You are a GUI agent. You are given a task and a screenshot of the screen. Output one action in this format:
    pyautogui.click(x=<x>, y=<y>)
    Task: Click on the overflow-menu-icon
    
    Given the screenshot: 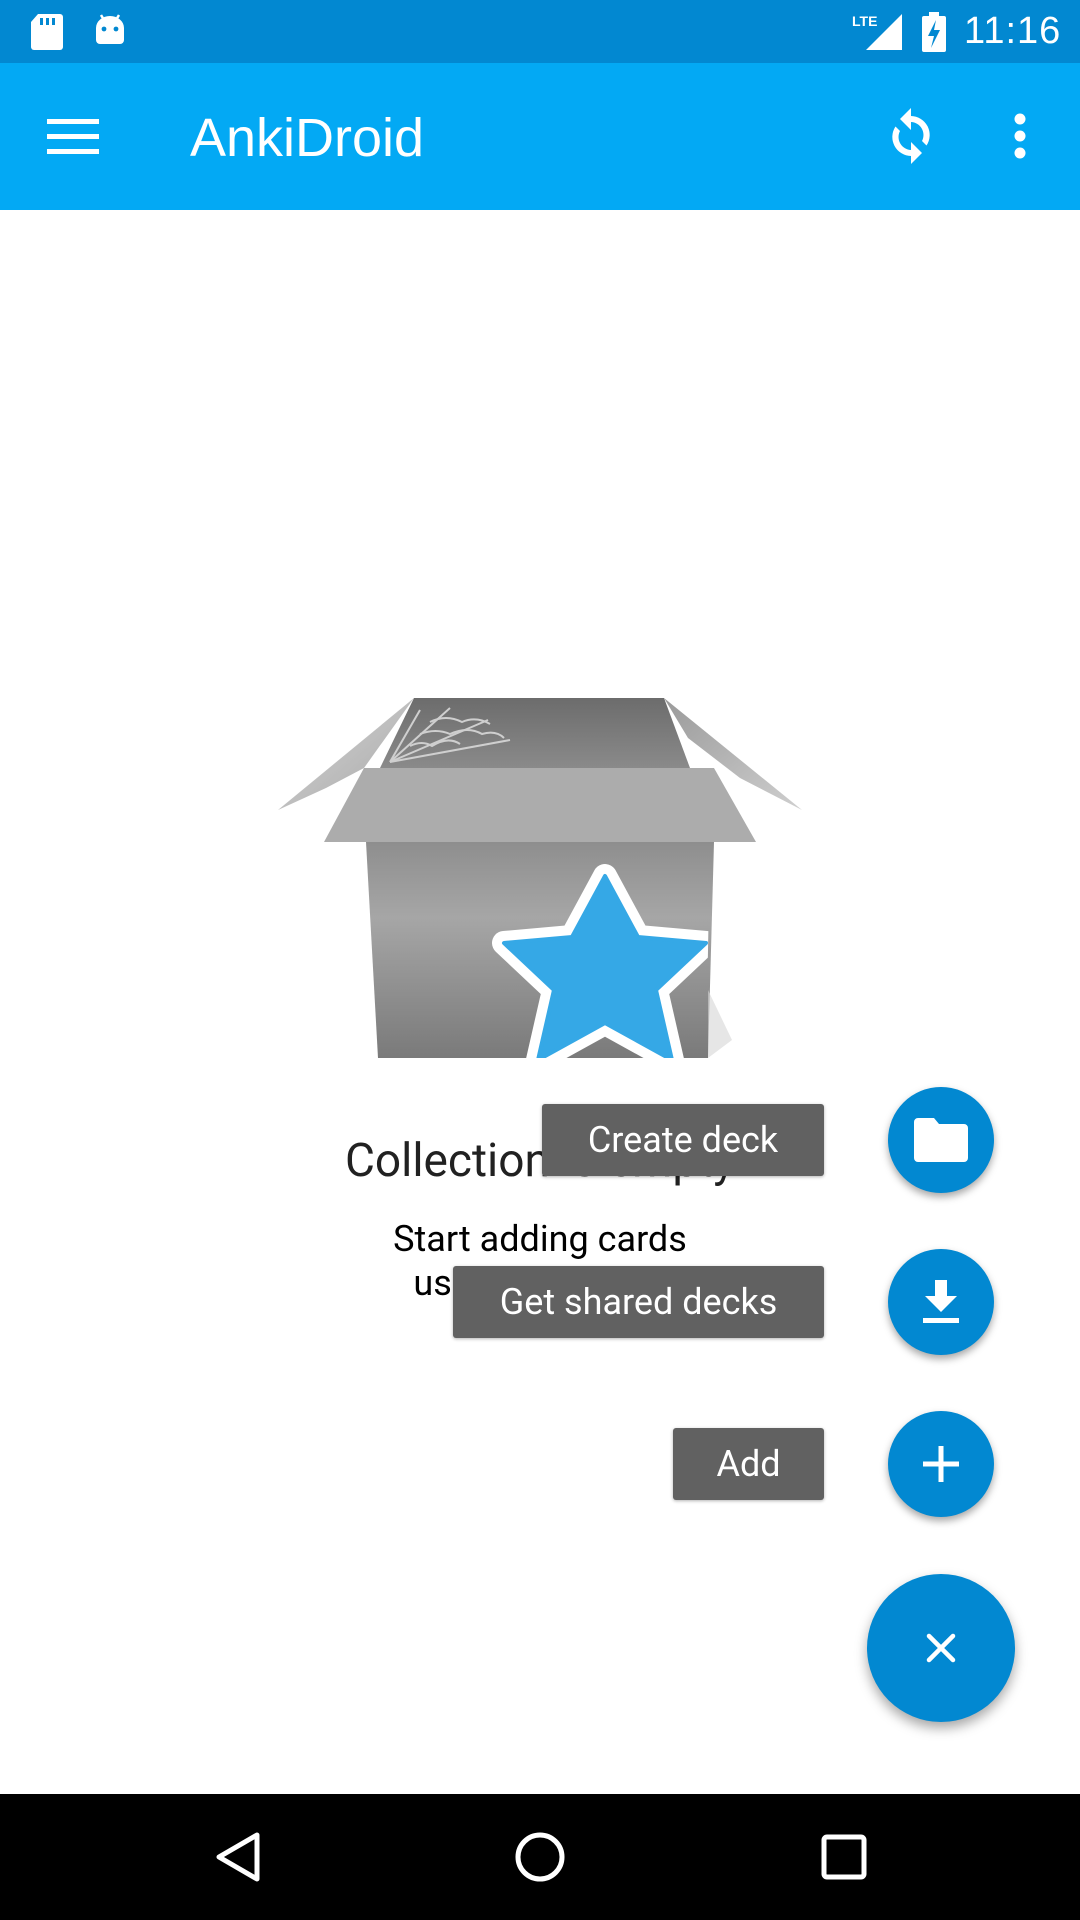 What is the action you would take?
    pyautogui.click(x=1020, y=136)
    